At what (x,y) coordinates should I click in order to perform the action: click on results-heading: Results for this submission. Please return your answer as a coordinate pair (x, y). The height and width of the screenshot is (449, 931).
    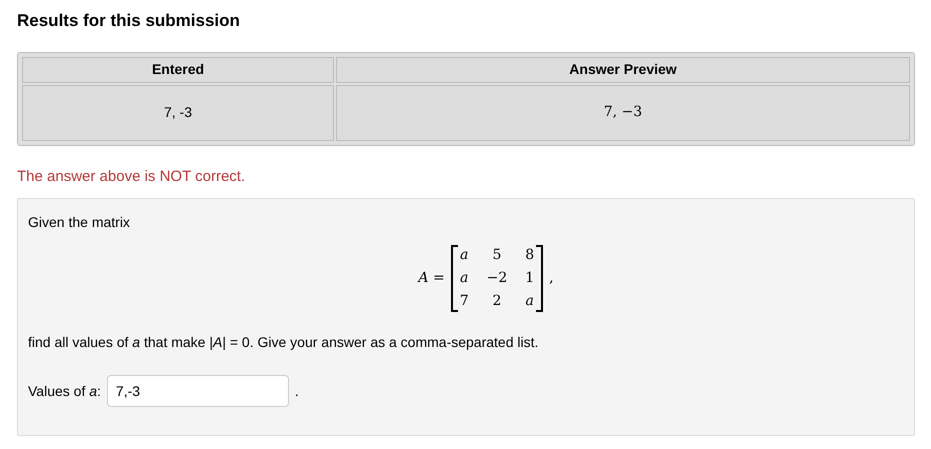
    Looking at the image, I should click on (129, 21).